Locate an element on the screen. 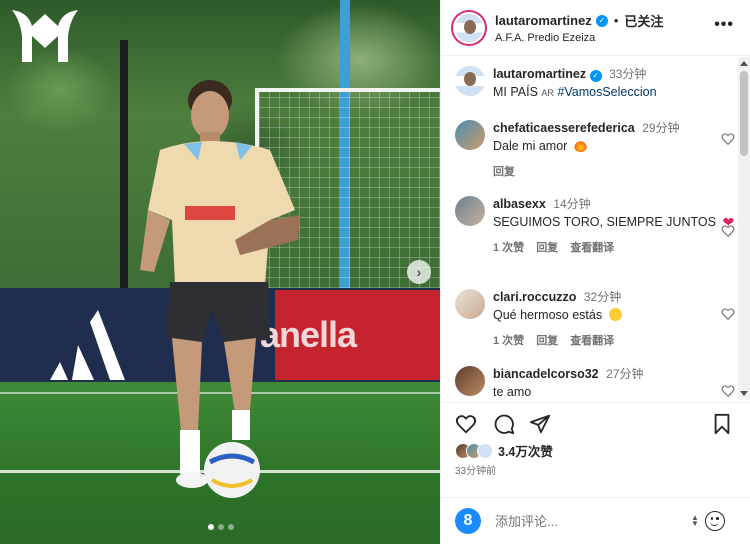  adidas-logo is located at coordinates (87, 345).